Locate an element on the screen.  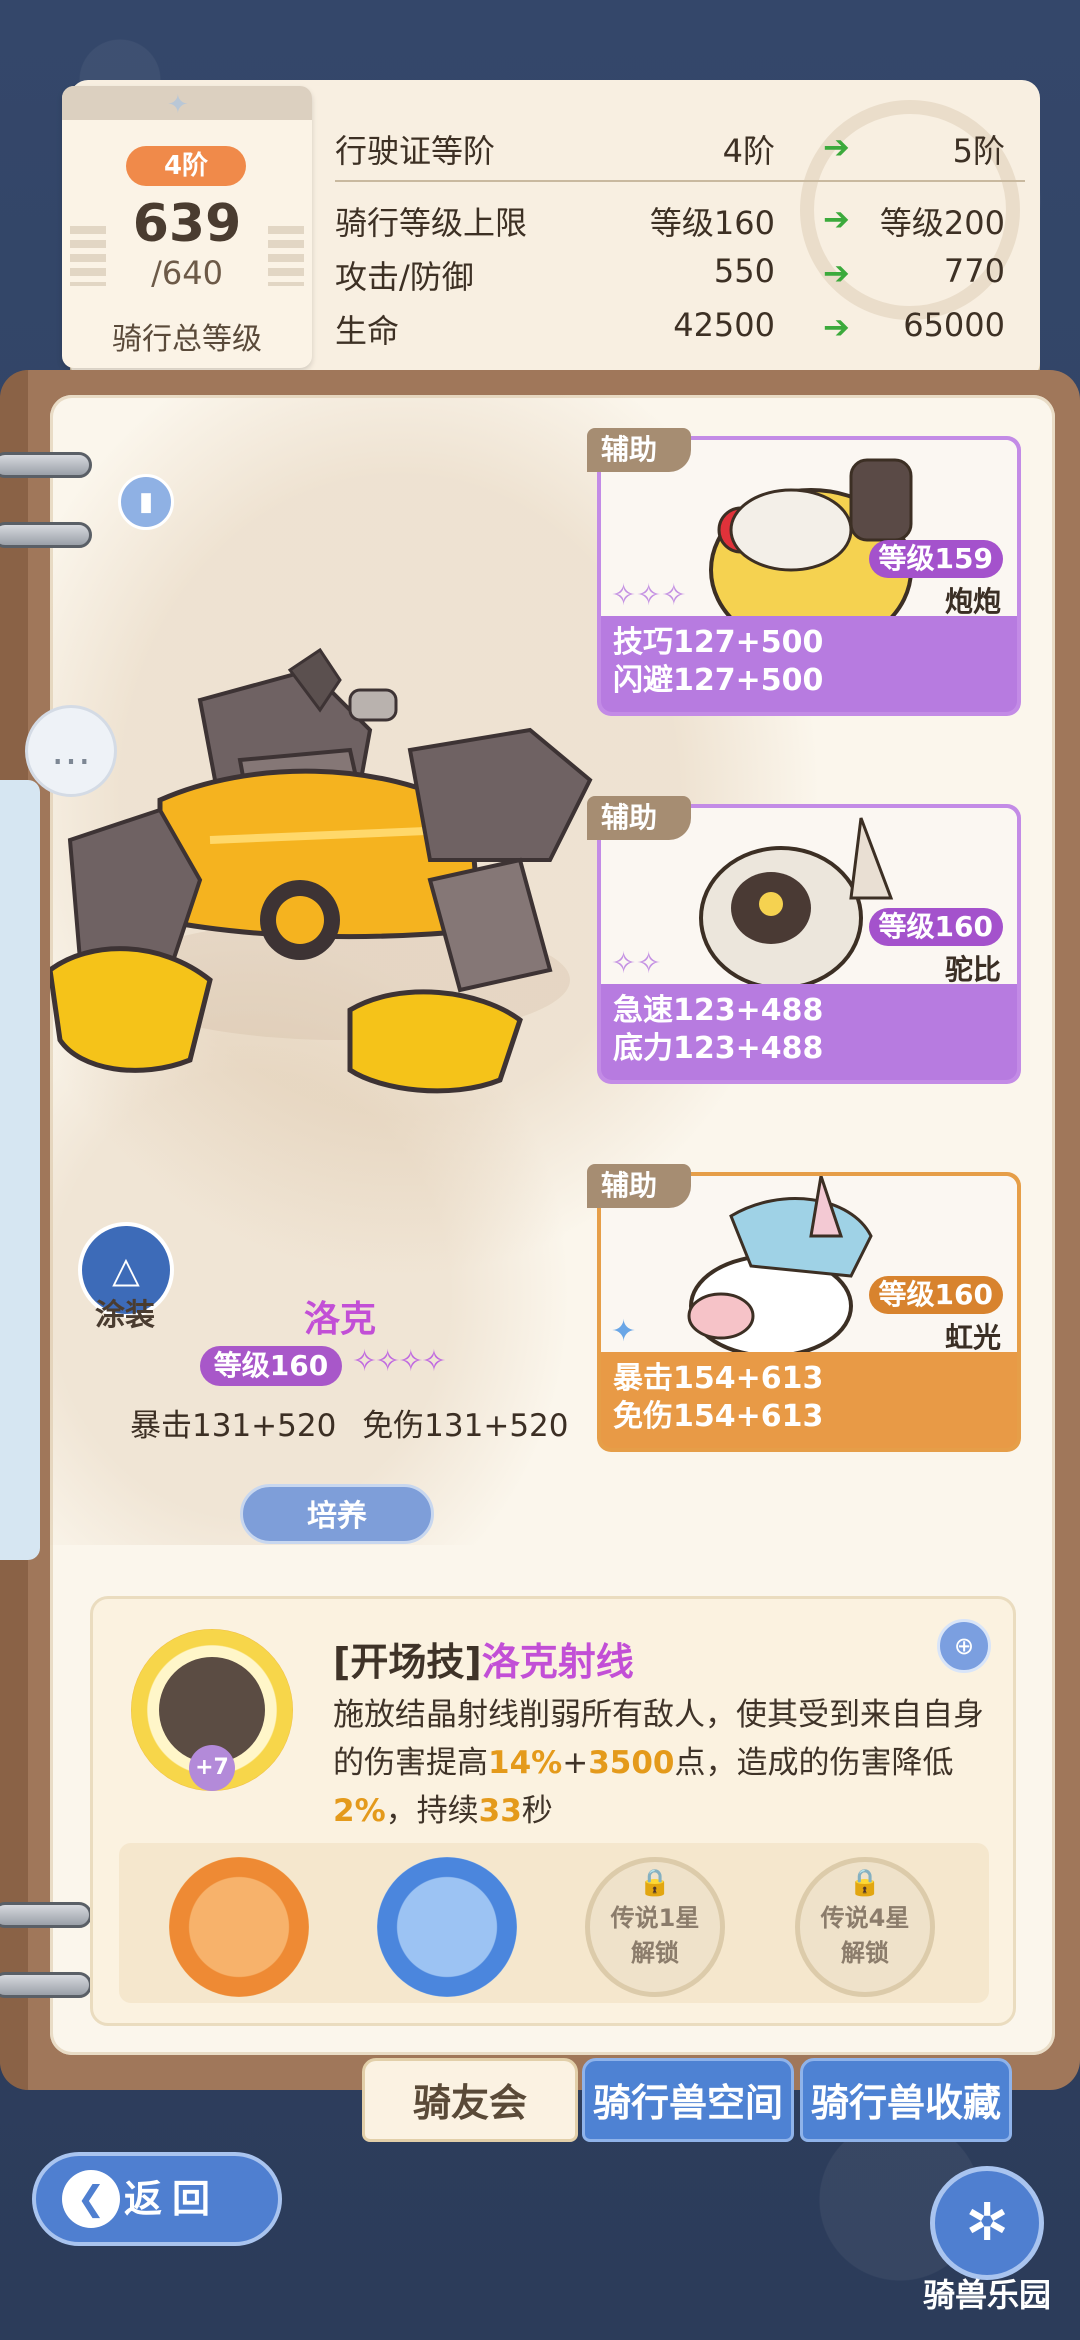
stat-current: 42500 is located at coordinates (724, 325).